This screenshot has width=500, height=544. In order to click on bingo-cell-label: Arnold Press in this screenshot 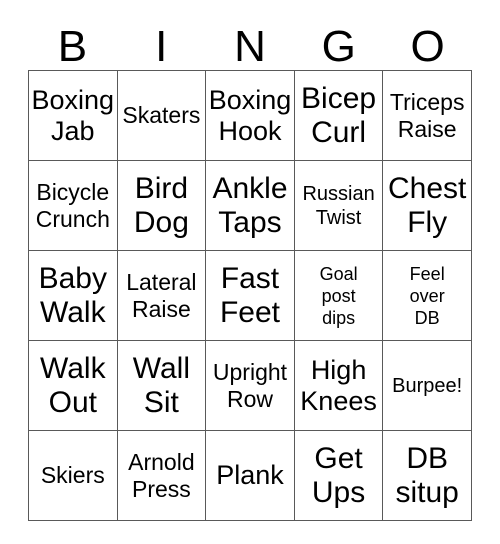, I will do `click(161, 475)`.